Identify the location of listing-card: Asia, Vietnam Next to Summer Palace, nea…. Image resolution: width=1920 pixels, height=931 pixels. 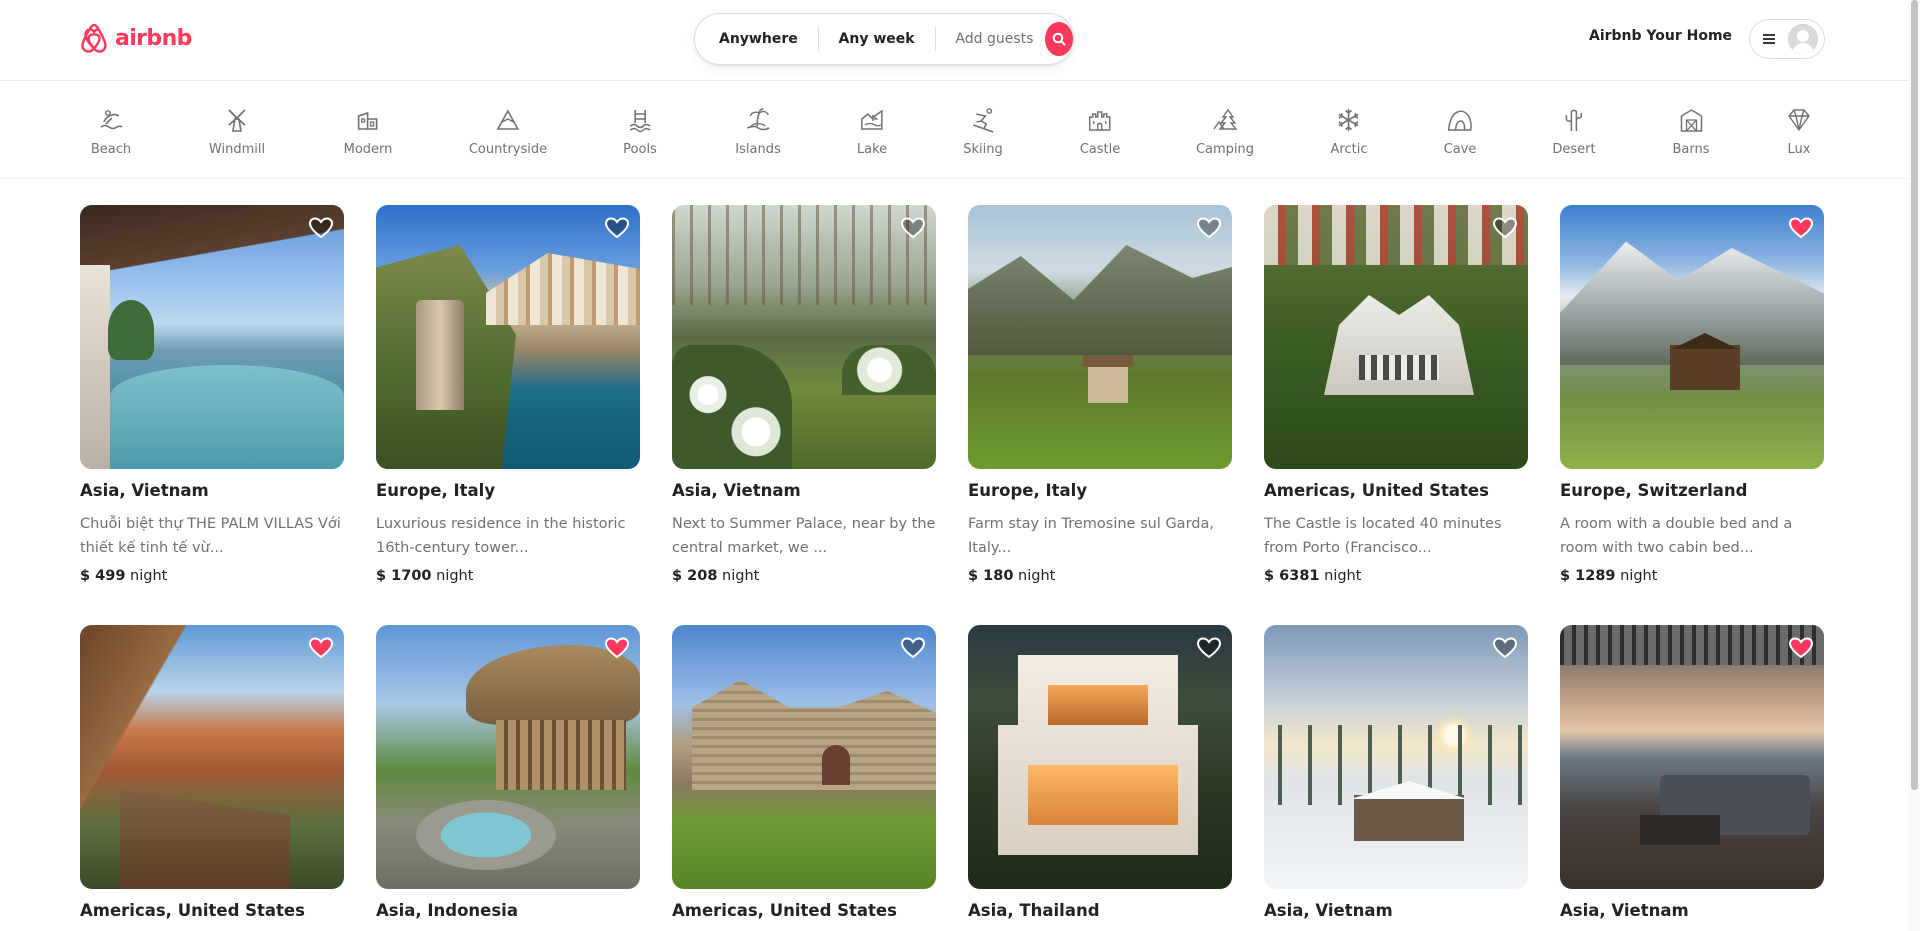
(804, 394).